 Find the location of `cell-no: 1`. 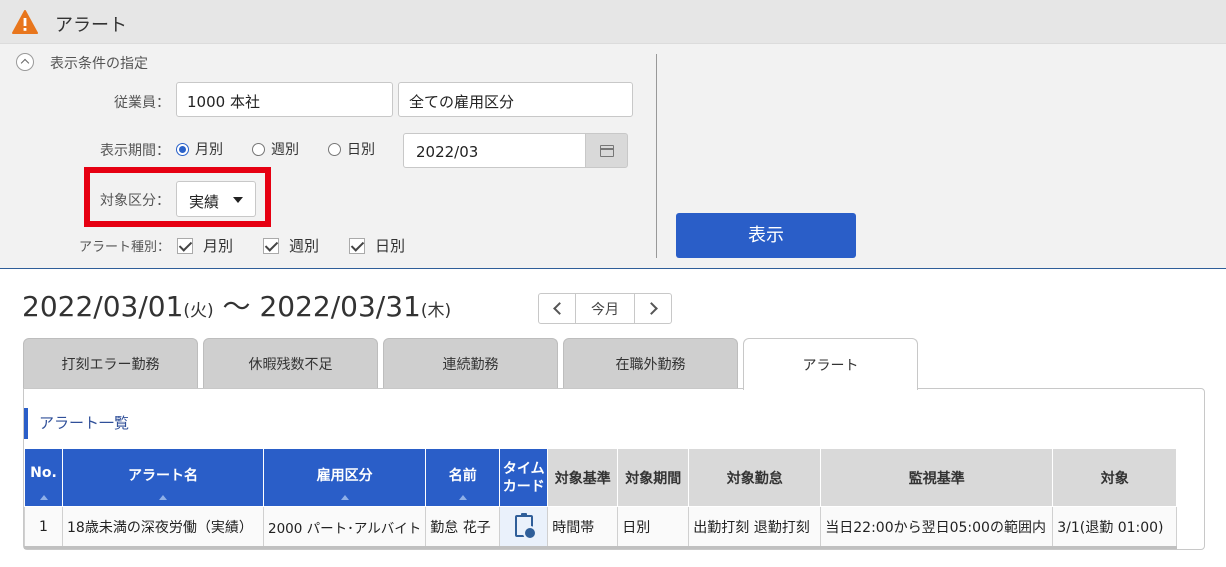

cell-no: 1 is located at coordinates (43, 527).